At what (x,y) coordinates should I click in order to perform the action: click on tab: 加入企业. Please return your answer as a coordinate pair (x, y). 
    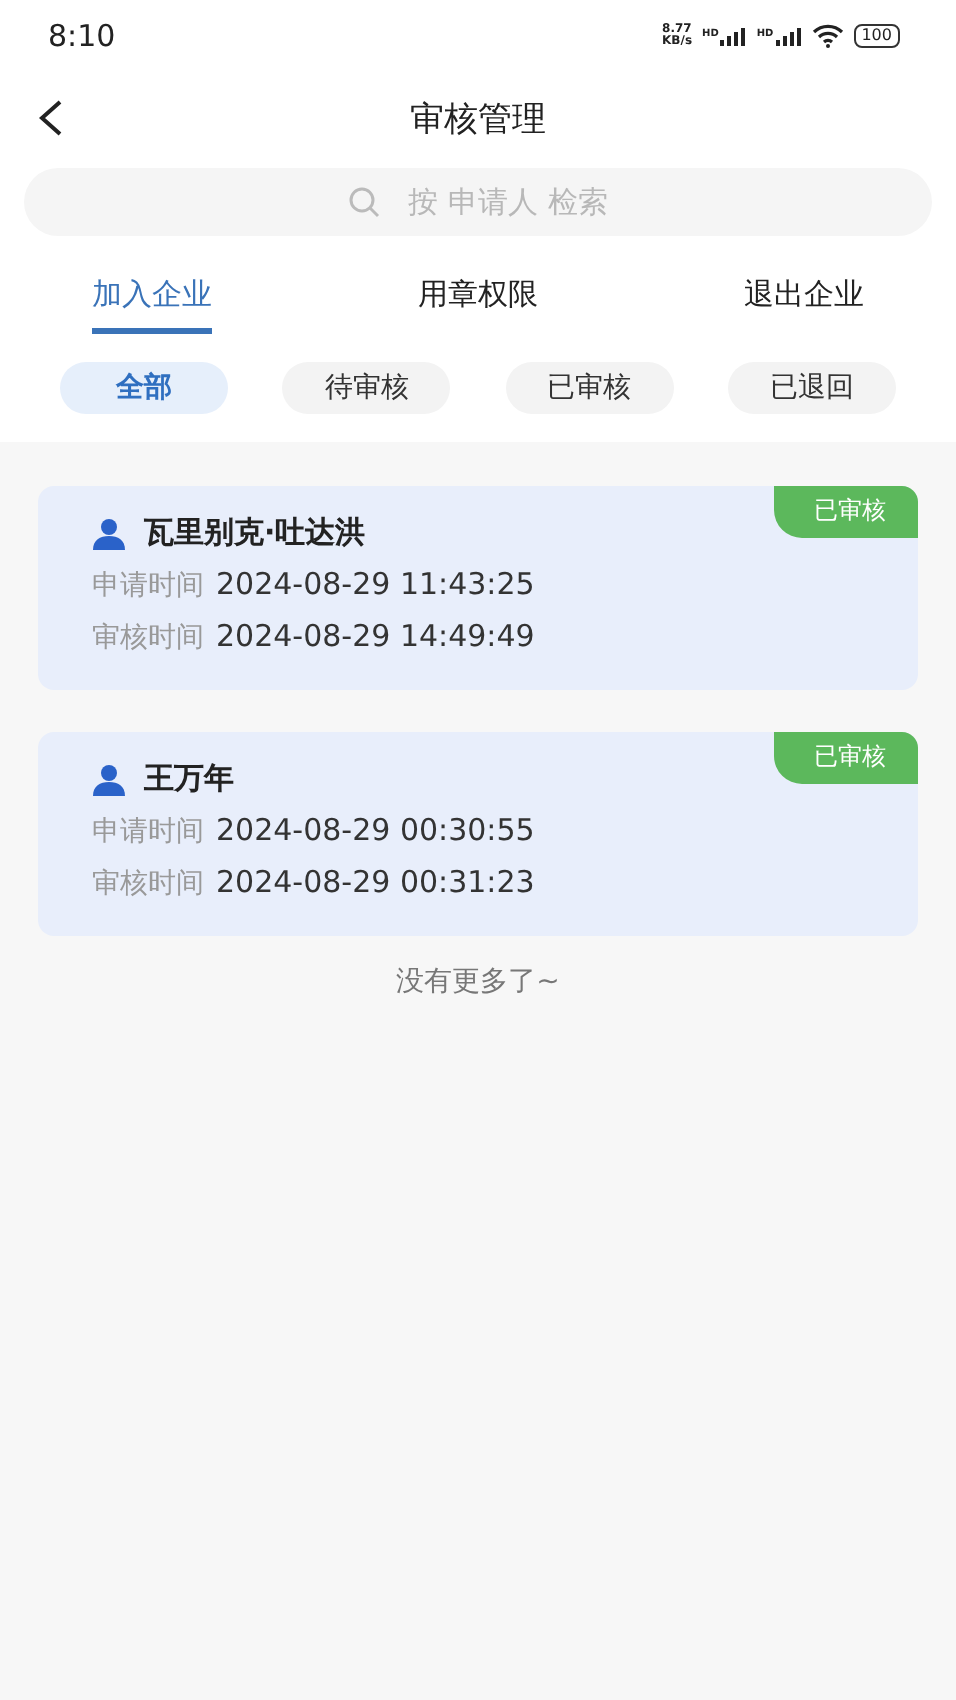
    Looking at the image, I should click on (152, 301).